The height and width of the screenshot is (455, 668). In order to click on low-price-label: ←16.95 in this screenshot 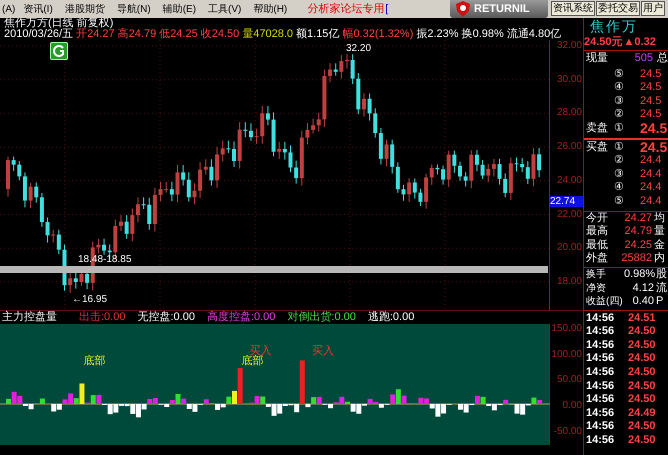, I will do `click(90, 300)`.